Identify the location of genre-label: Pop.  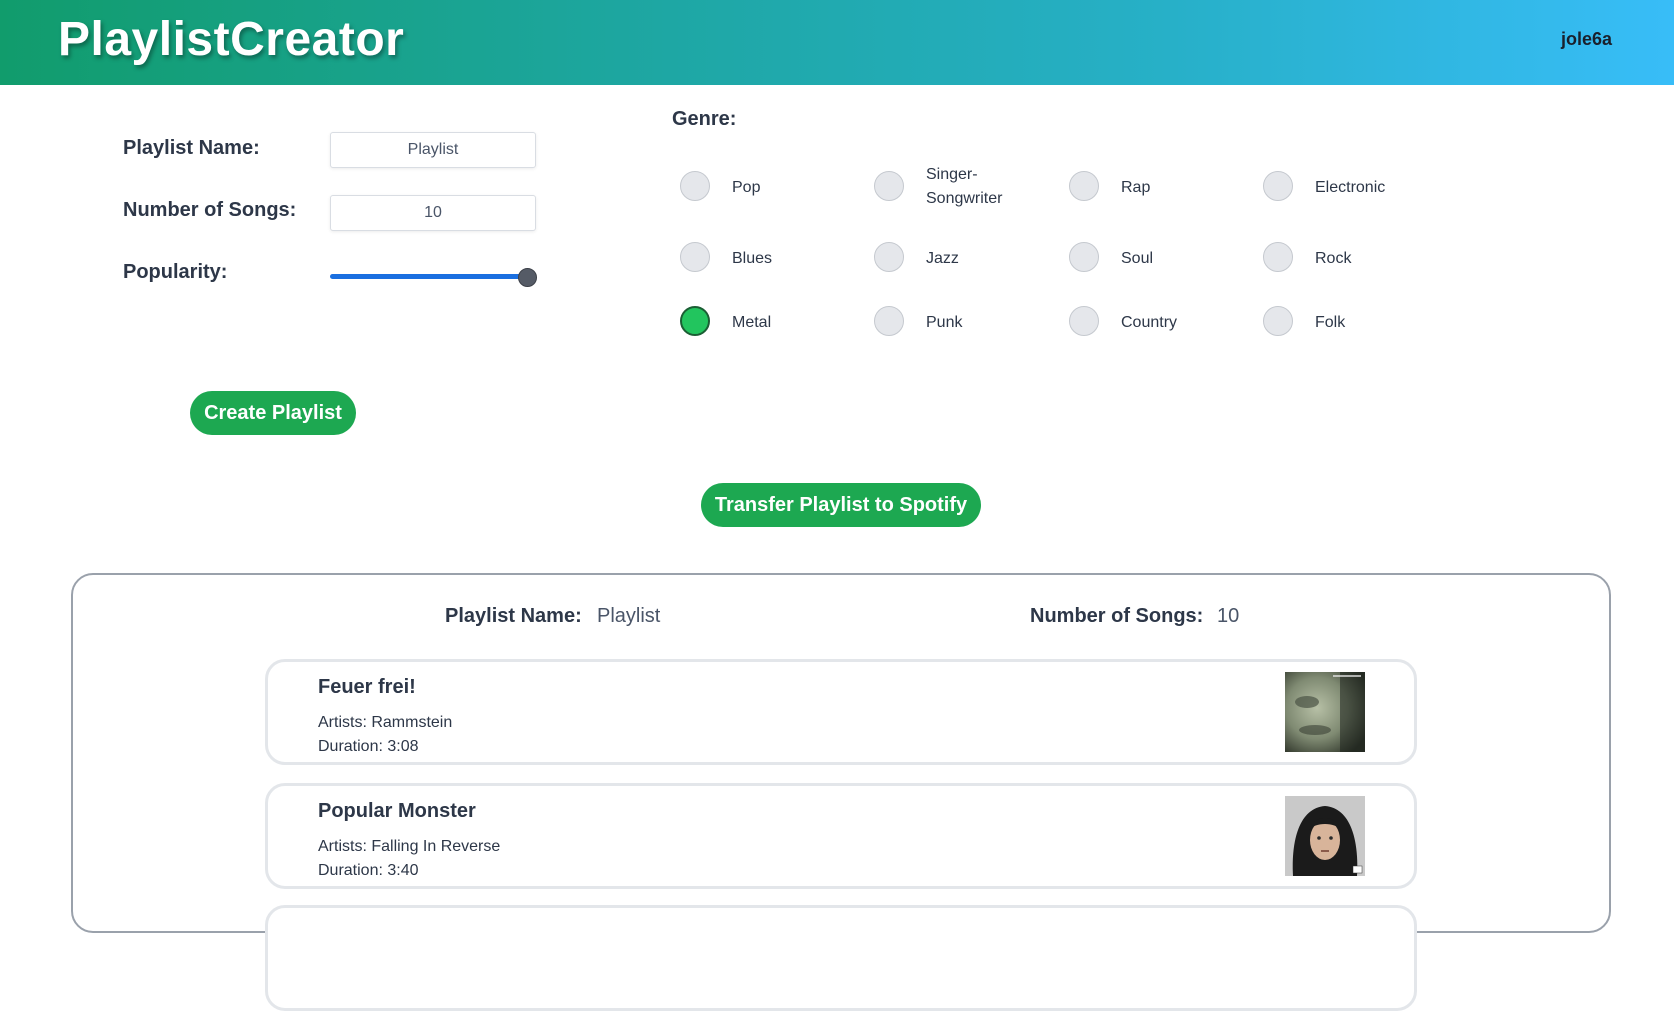
(746, 187).